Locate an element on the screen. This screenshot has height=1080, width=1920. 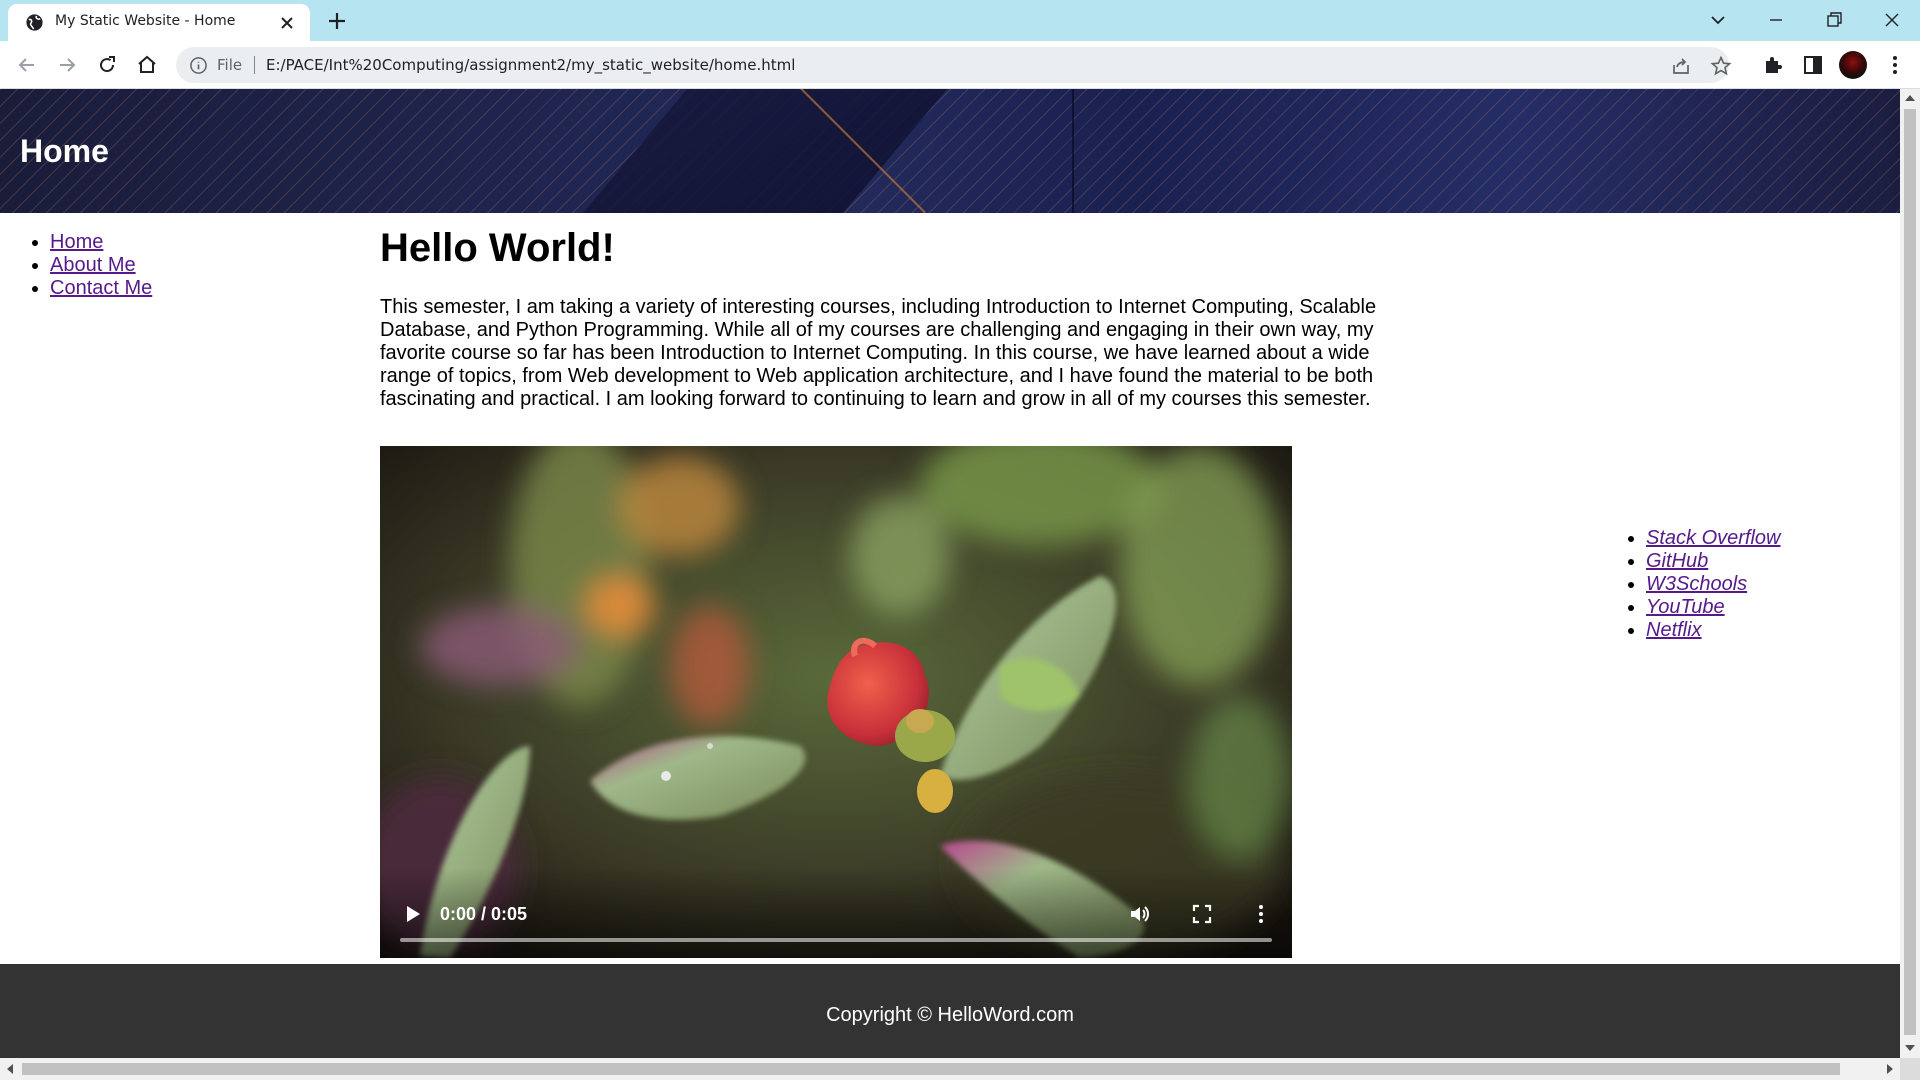
tab-home: My Static Website - Home is located at coordinates (159, 22).